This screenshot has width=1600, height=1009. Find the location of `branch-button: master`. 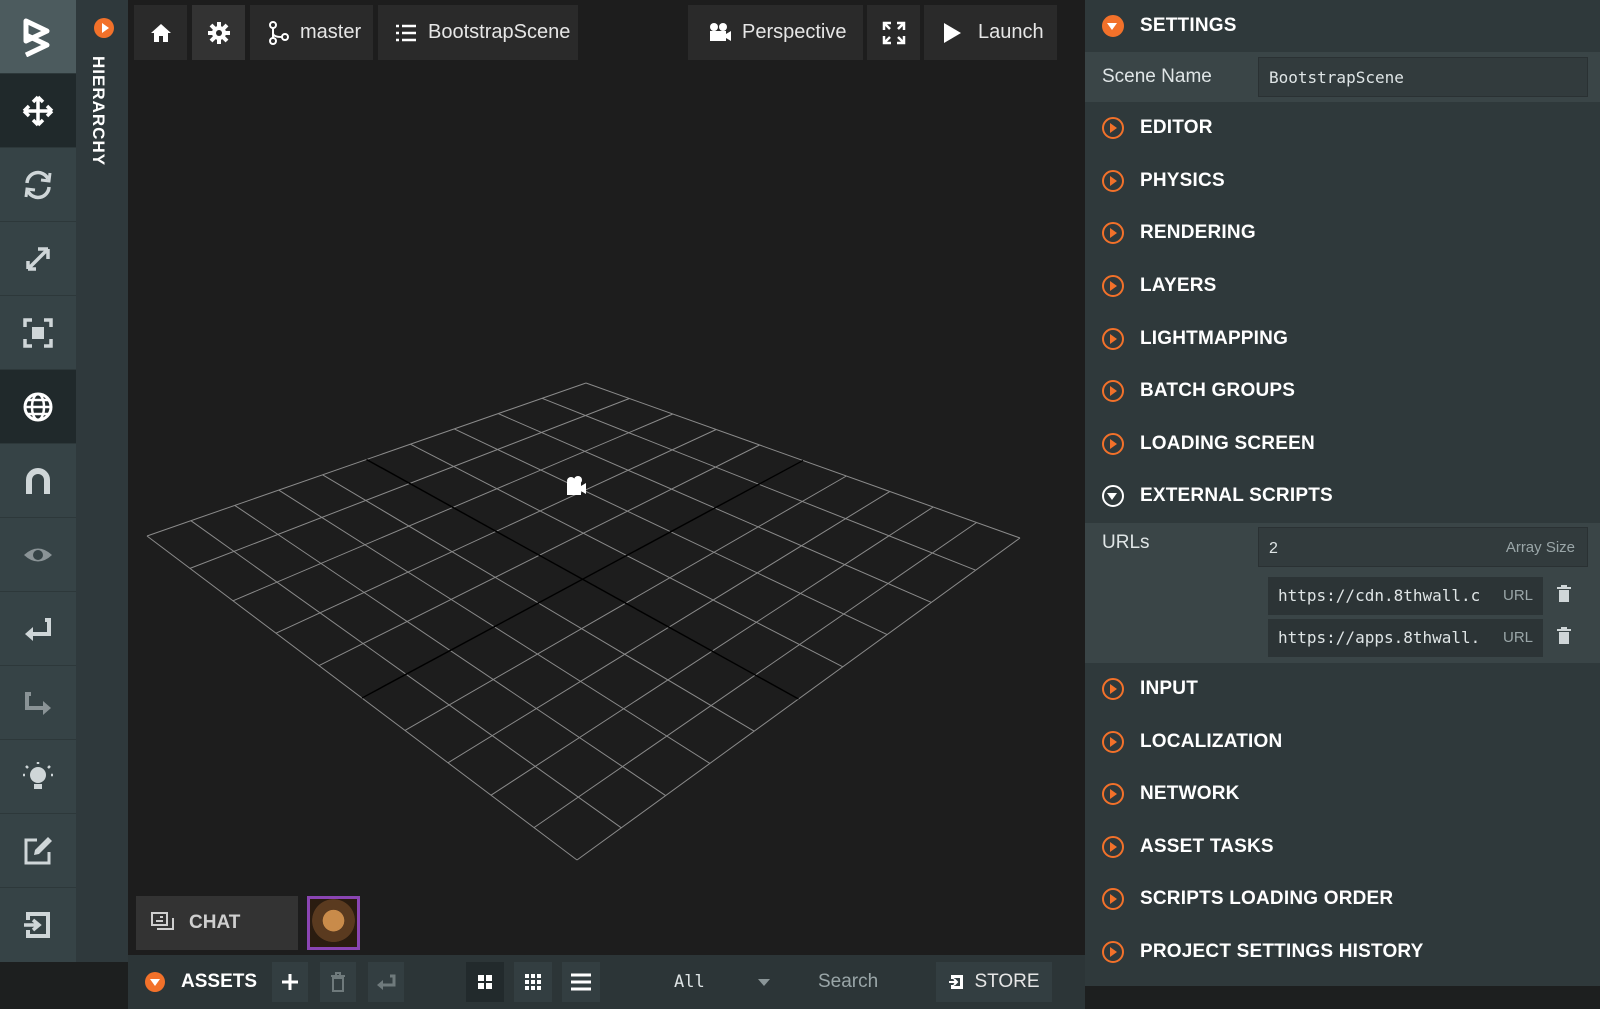

branch-button: master is located at coordinates (311, 32).